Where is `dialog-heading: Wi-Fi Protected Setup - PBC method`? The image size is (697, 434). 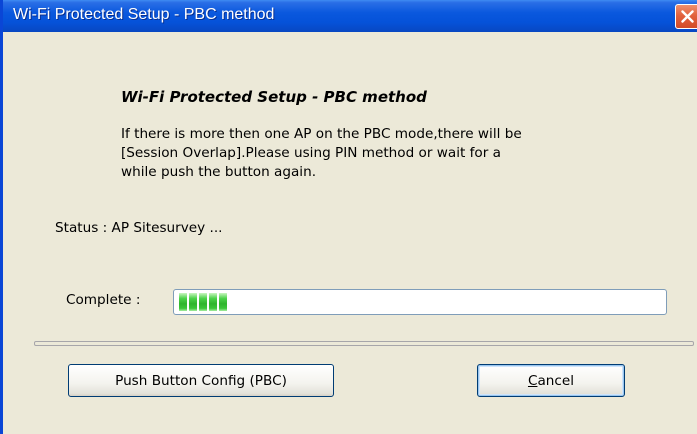 dialog-heading: Wi-Fi Protected Setup - PBC method is located at coordinates (274, 97).